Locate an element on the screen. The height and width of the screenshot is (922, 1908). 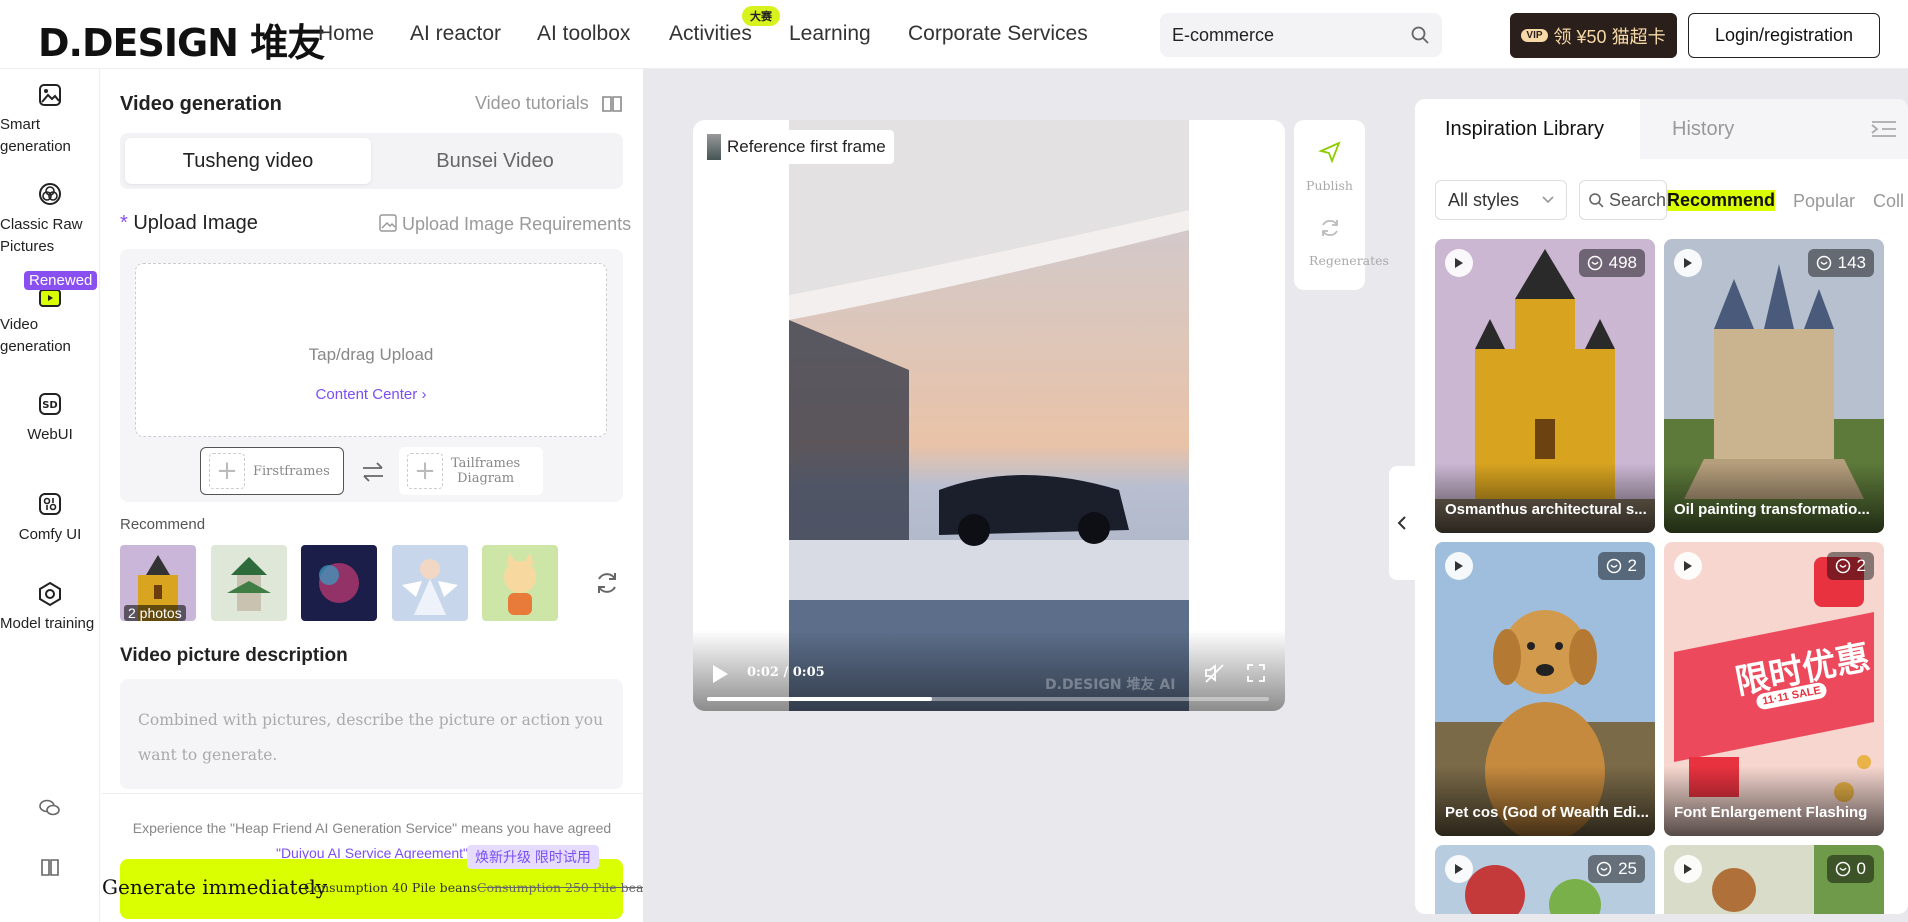
tab-tusheng-video: Tusheng video is located at coordinates (248, 161).